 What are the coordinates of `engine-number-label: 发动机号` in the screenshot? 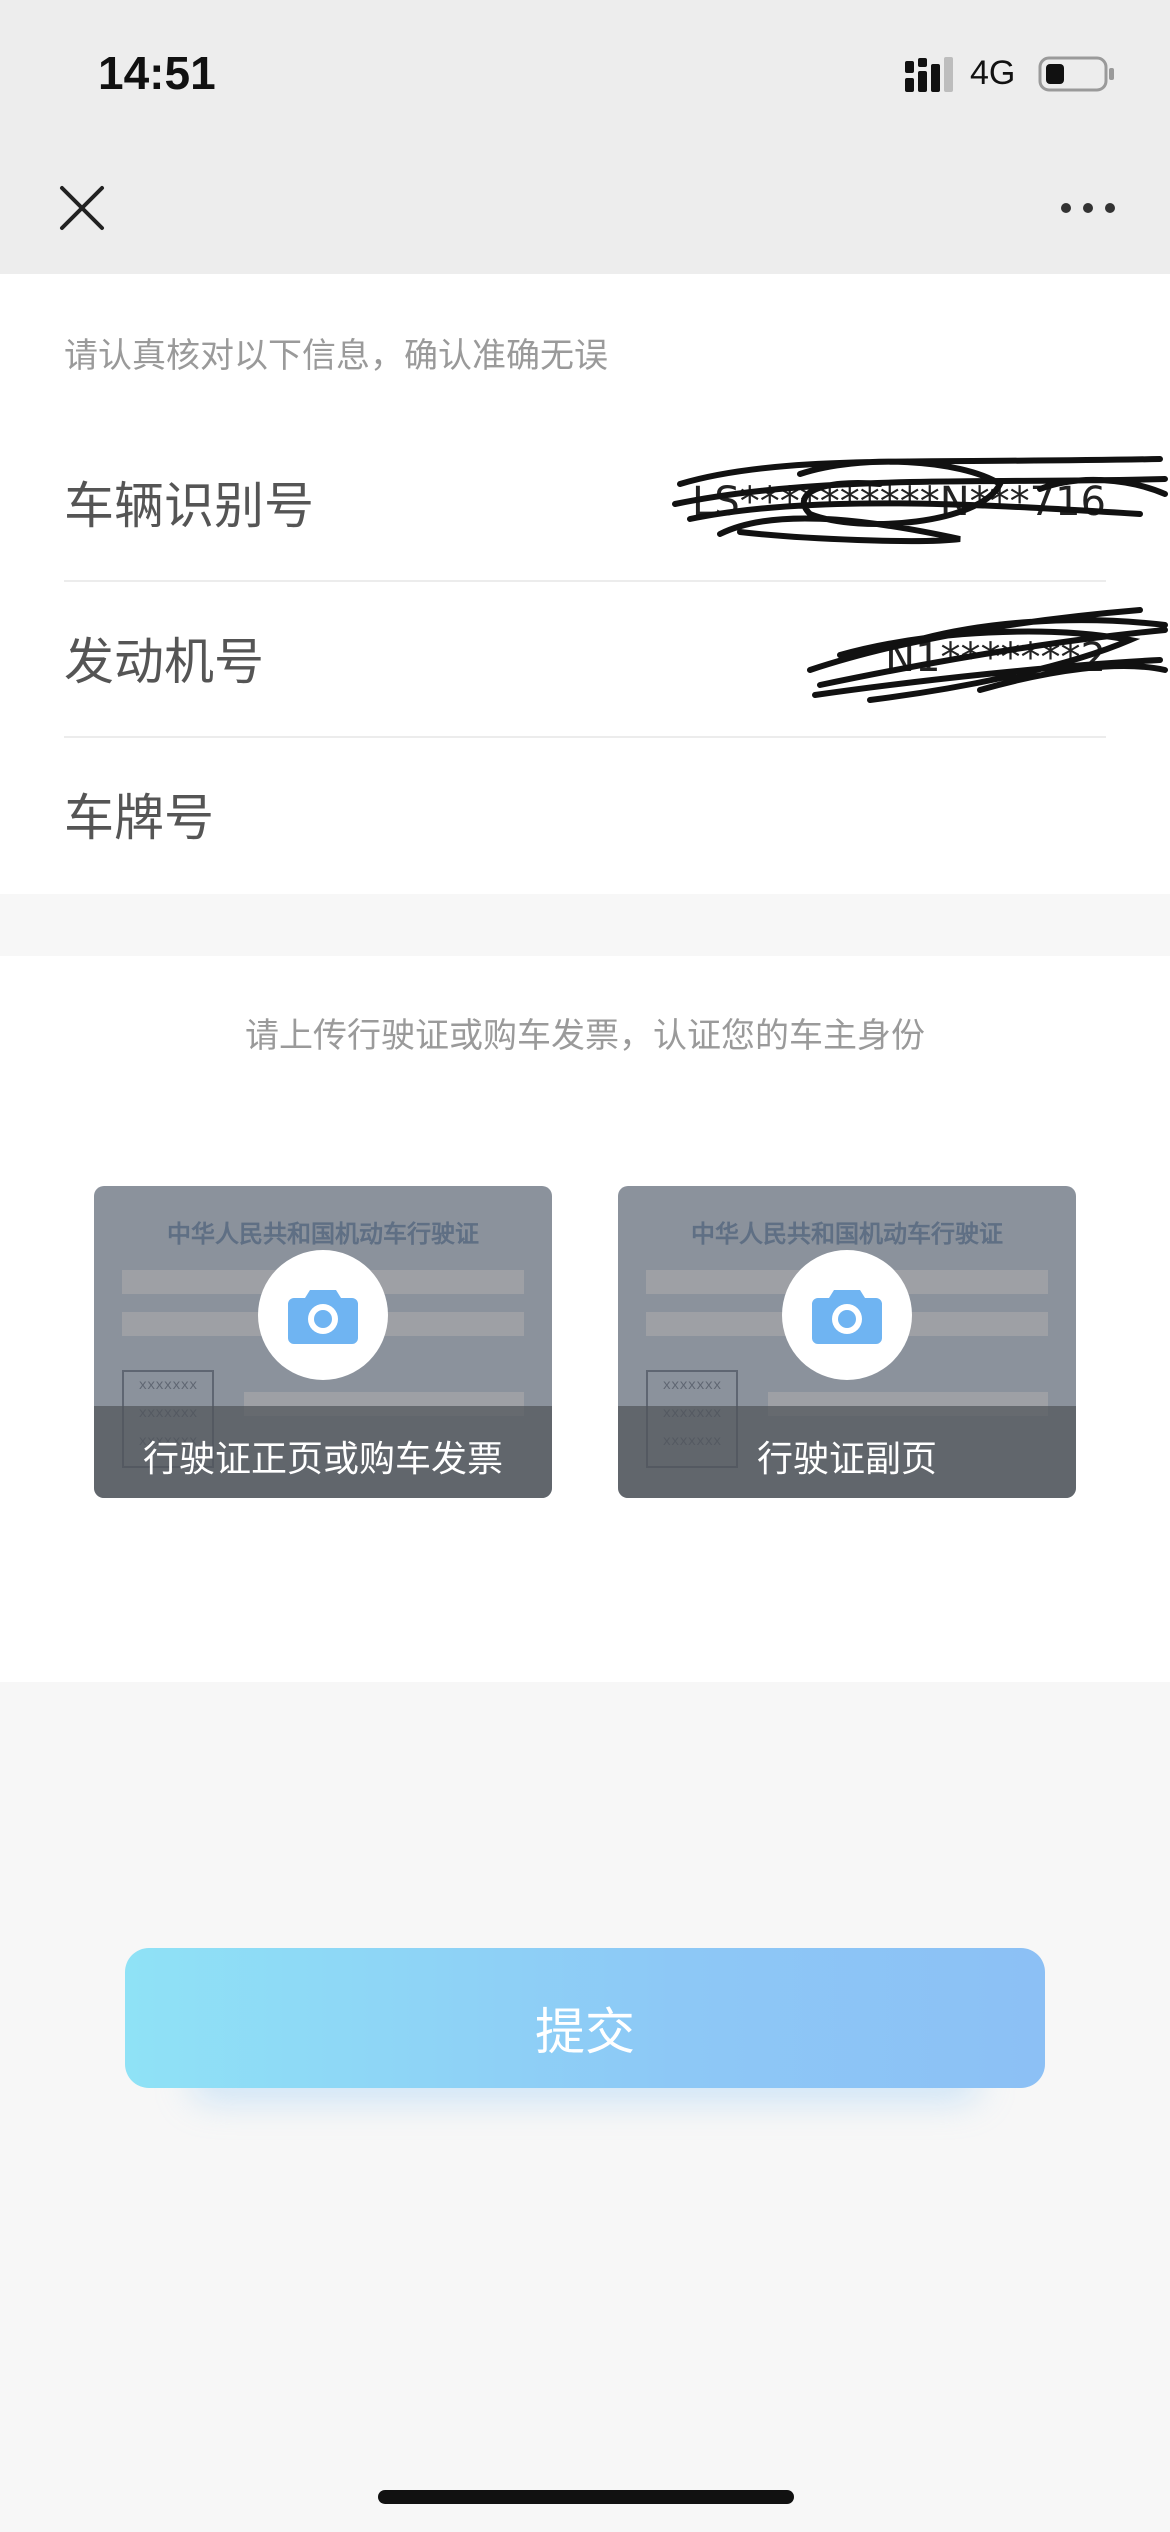 It's located at (164, 662).